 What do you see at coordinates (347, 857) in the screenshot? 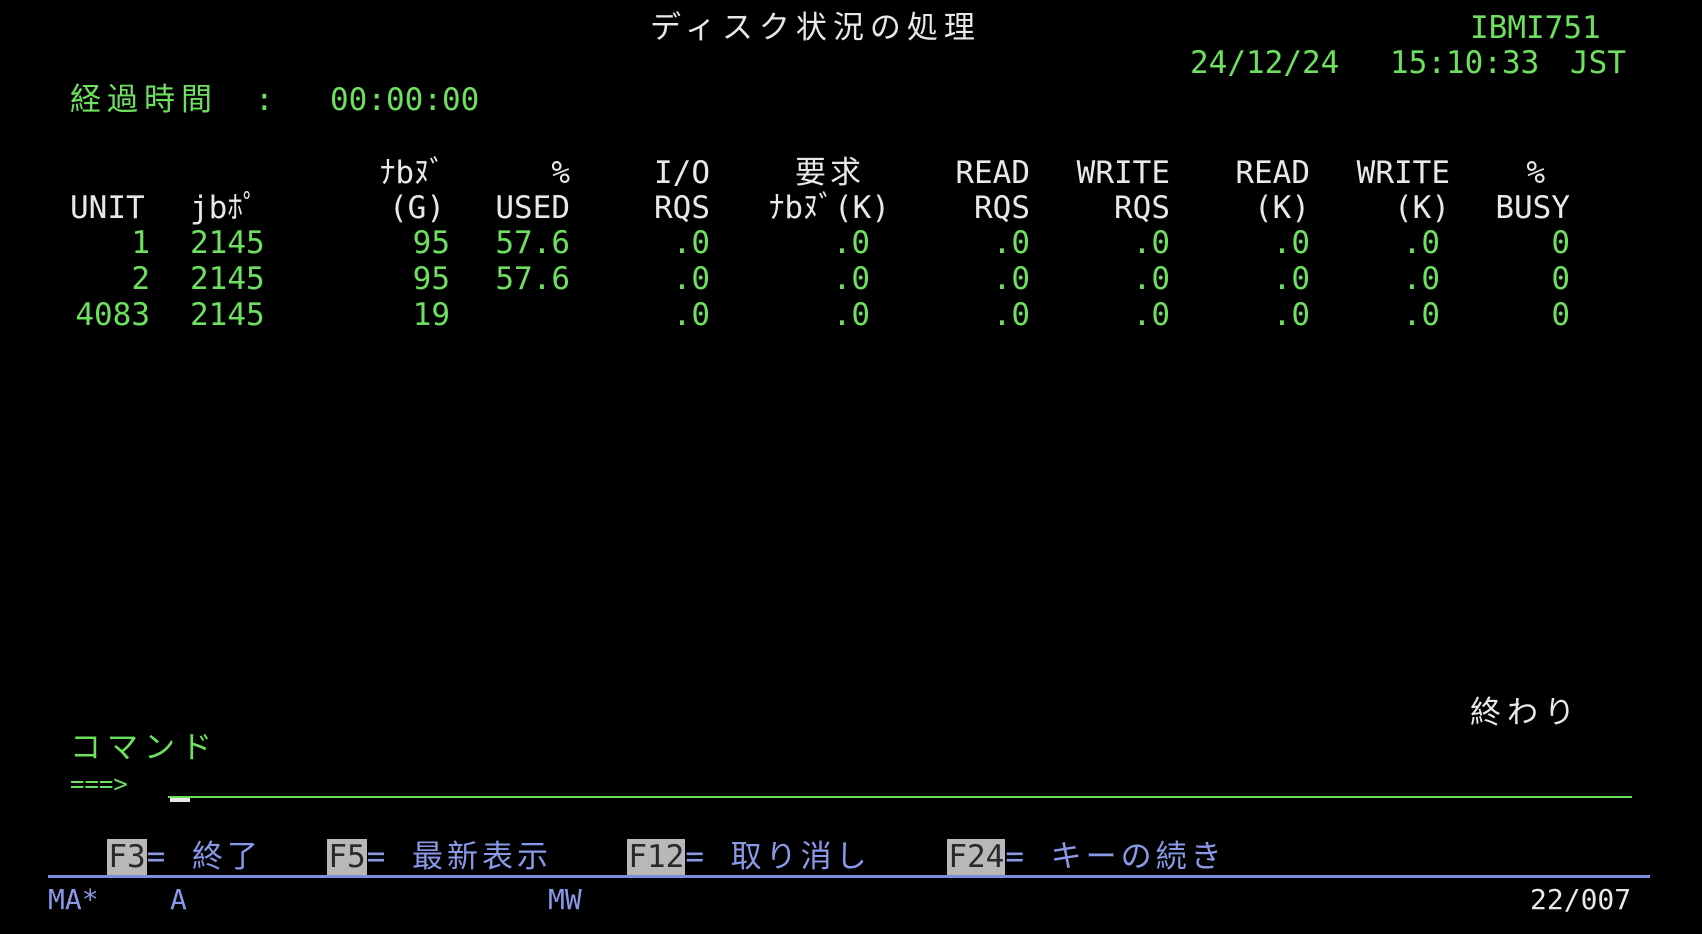
I see `f5-key-label: F5` at bounding box center [347, 857].